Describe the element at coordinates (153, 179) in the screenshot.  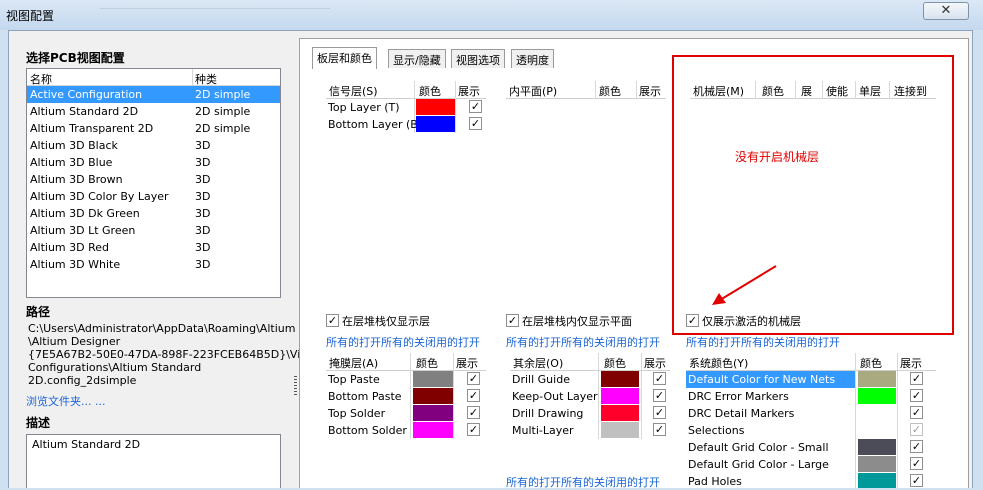
I see `config-row: Altium 3D Brown 3D` at that location.